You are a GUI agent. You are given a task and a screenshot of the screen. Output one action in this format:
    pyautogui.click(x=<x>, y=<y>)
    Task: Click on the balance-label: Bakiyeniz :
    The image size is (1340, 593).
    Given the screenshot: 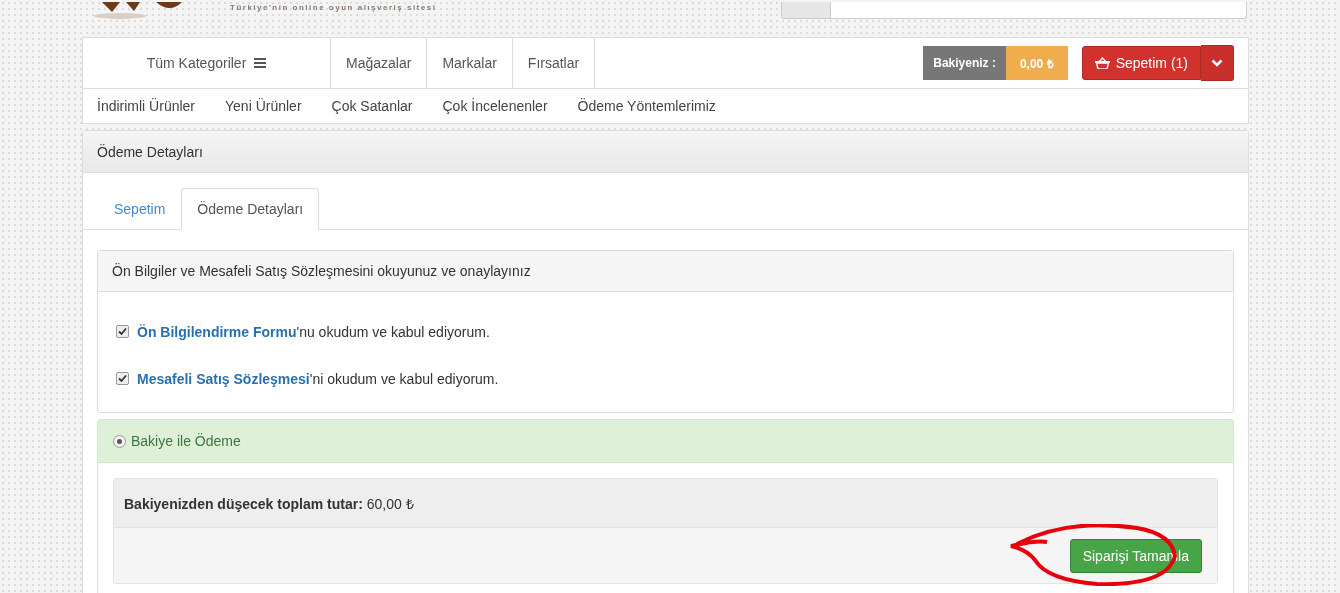 What is the action you would take?
    pyautogui.click(x=964, y=63)
    